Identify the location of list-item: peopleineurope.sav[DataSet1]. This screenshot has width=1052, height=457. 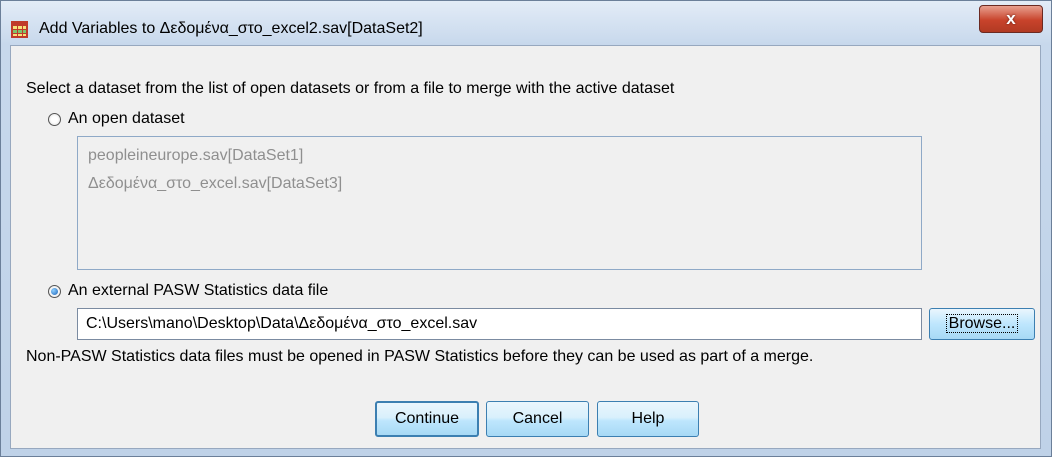
(195, 156).